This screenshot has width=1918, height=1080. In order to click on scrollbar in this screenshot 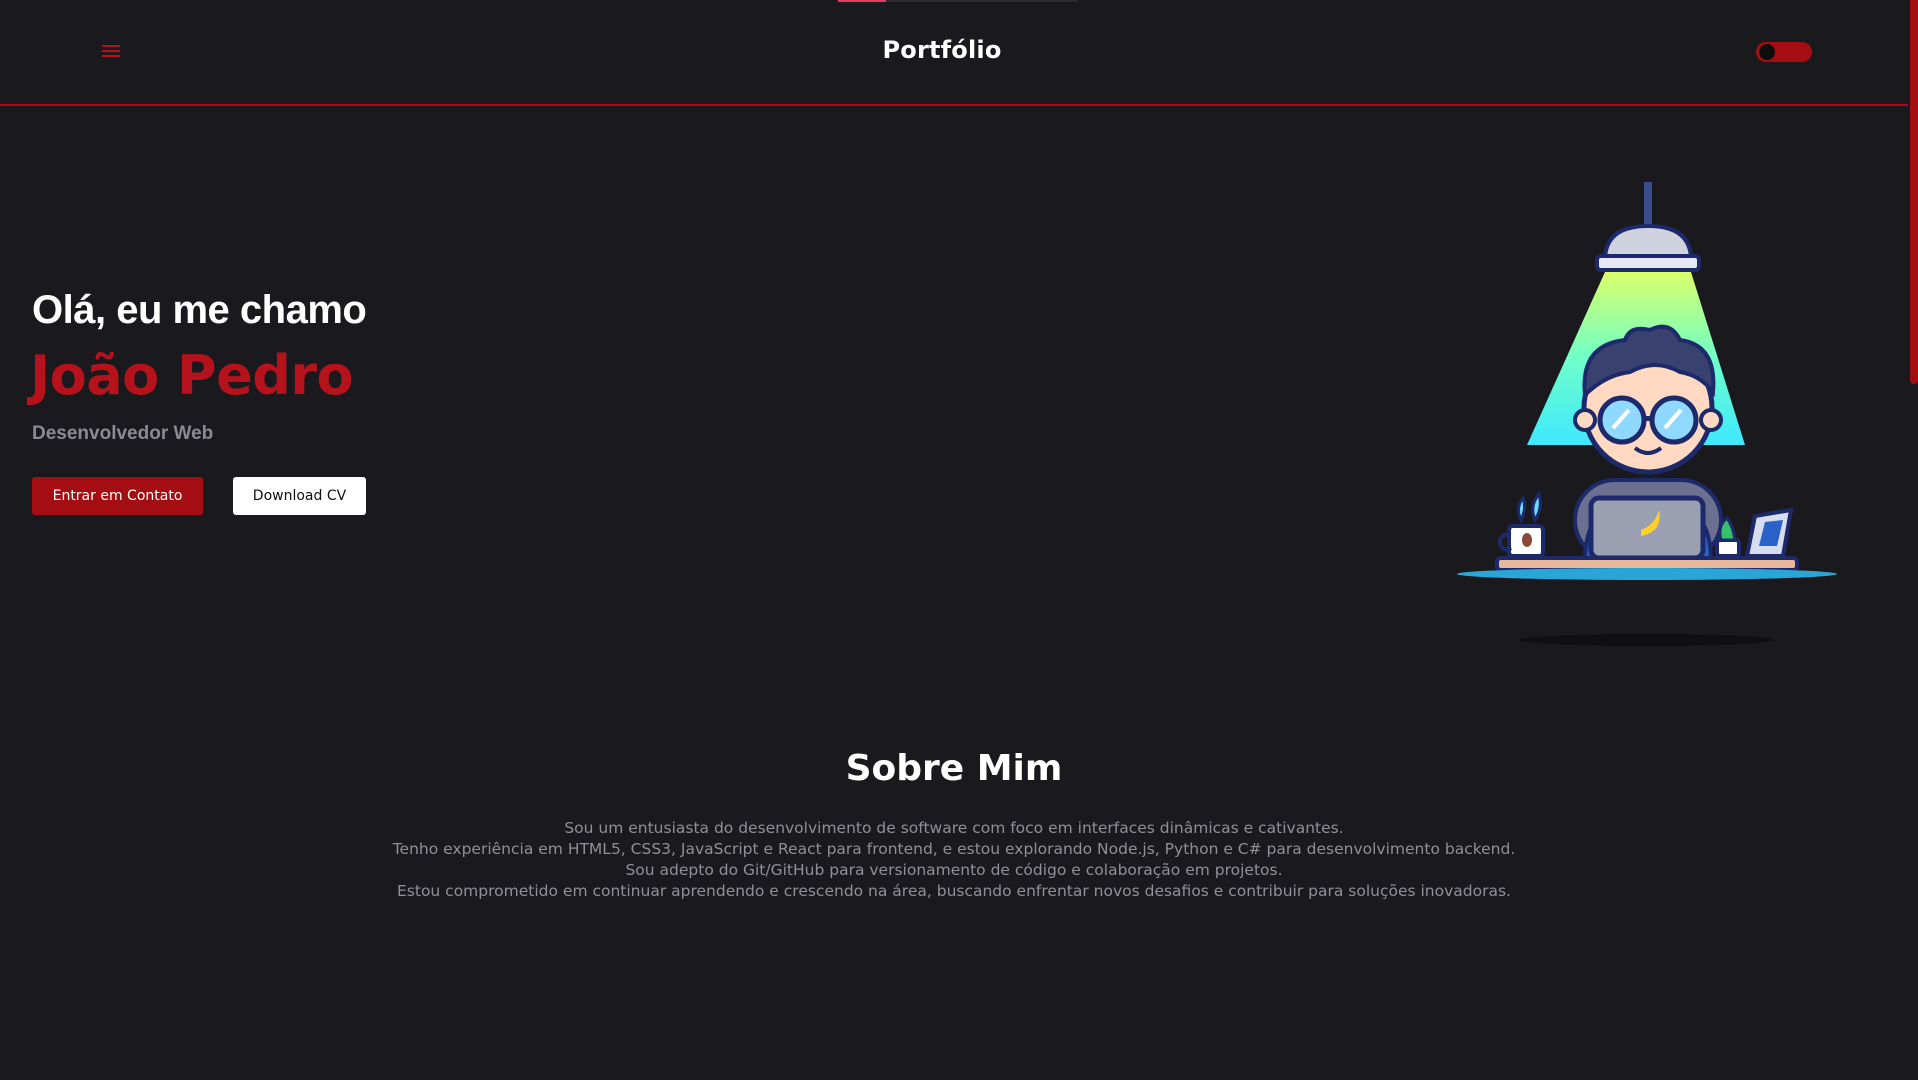, I will do `click(1913, 540)`.